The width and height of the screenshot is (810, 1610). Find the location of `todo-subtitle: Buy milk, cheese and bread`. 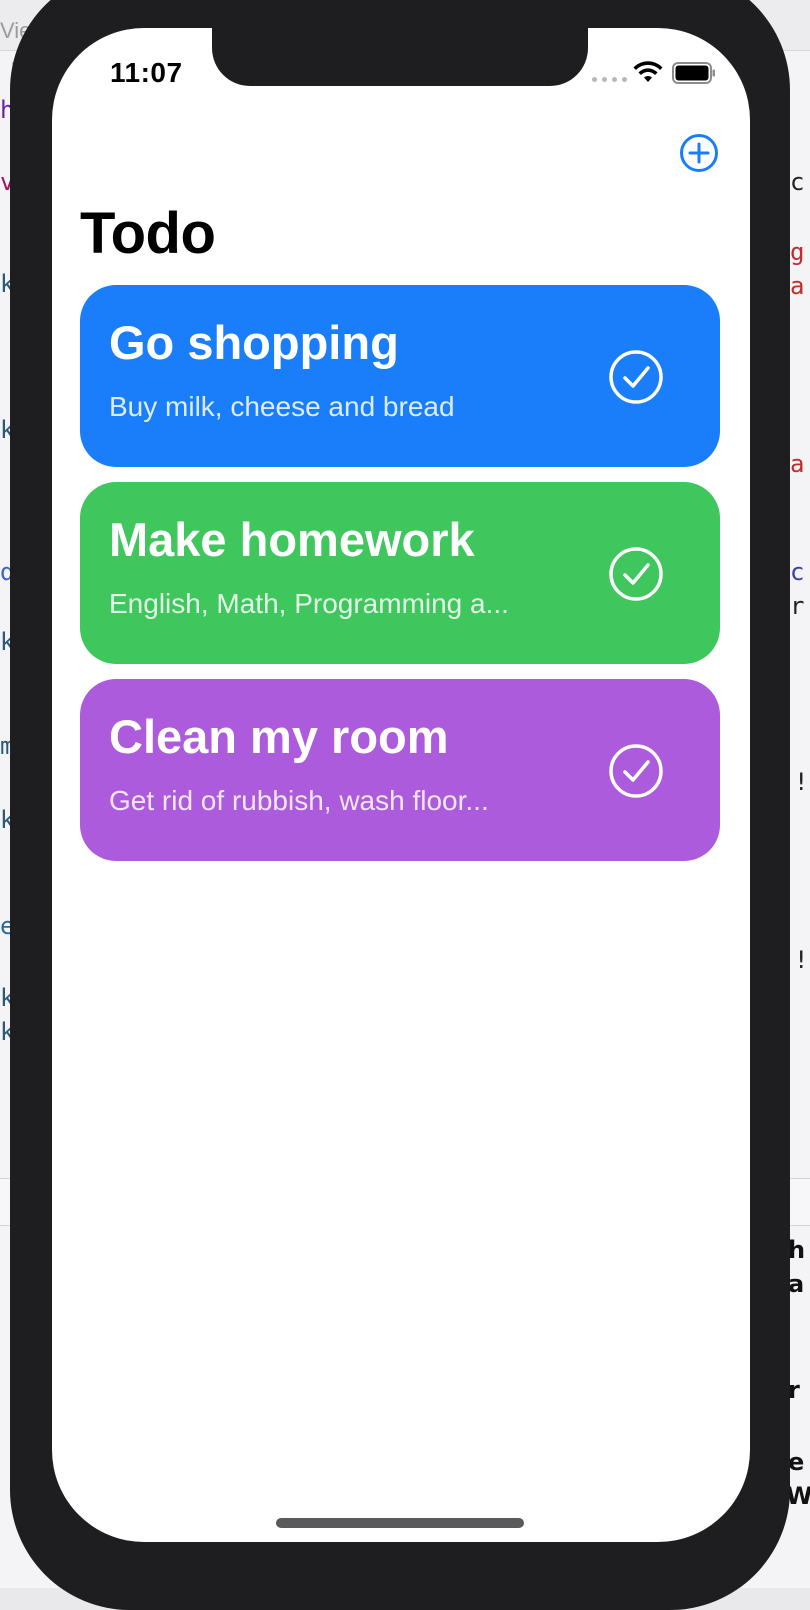

todo-subtitle: Buy milk, cheese and bread is located at coordinates (282, 406).